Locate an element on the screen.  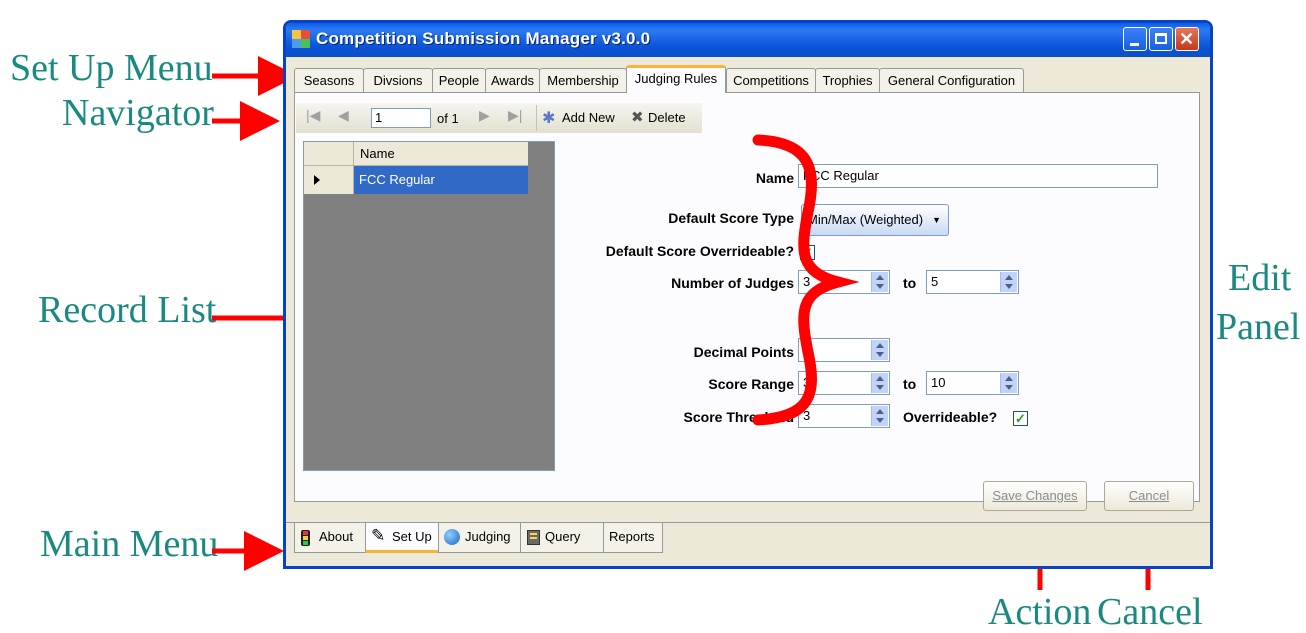
current-row-icon is located at coordinates (317, 180).